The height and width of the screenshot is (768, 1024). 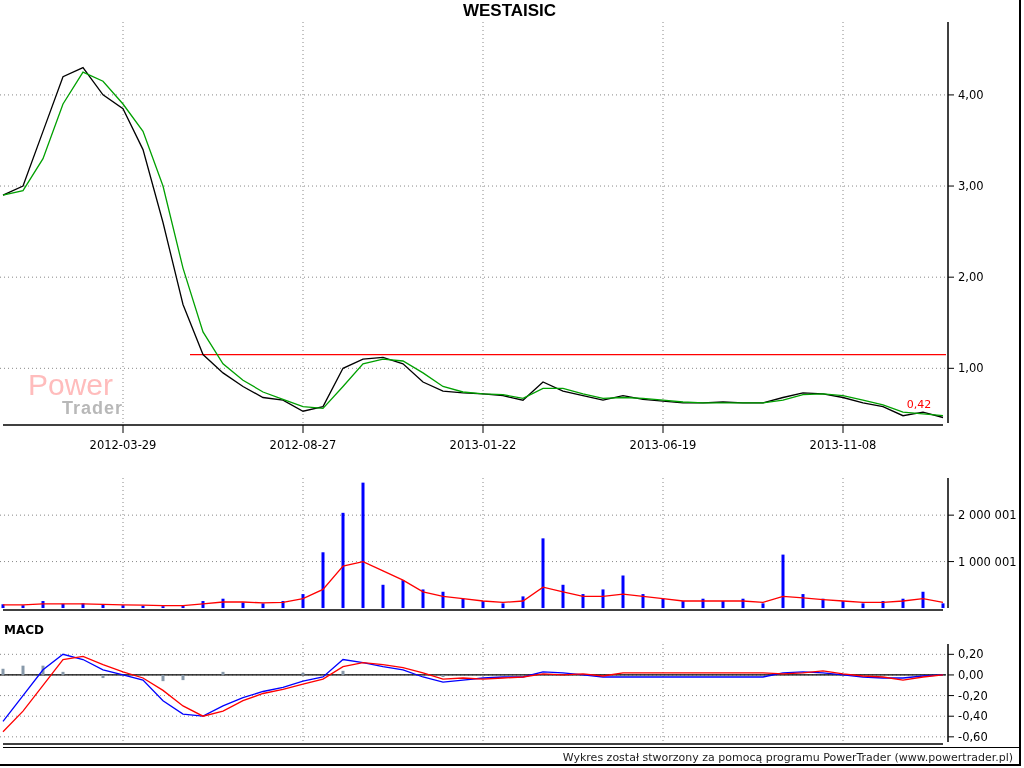 I want to click on x-tick-label: 2012-03-29, so click(x=123, y=445).